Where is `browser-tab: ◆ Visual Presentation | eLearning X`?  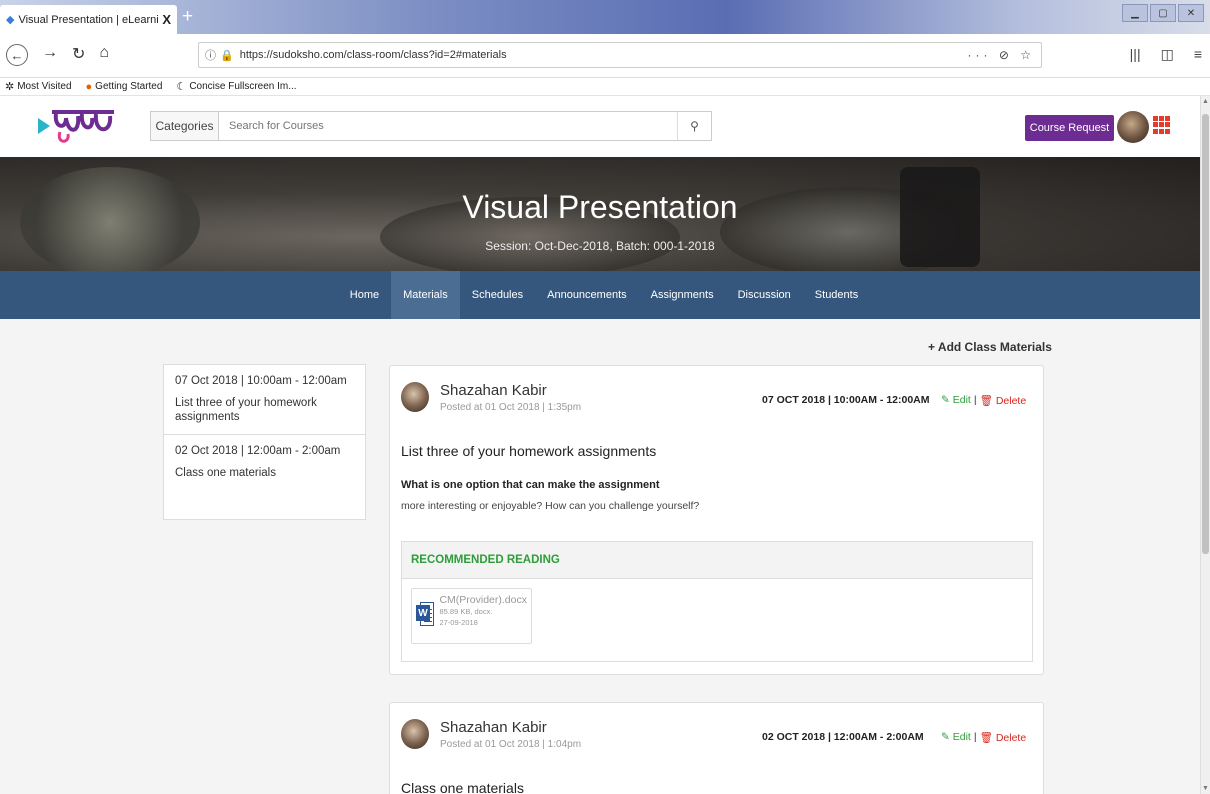
browser-tab: ◆ Visual Presentation | eLearning X is located at coordinates (88, 19).